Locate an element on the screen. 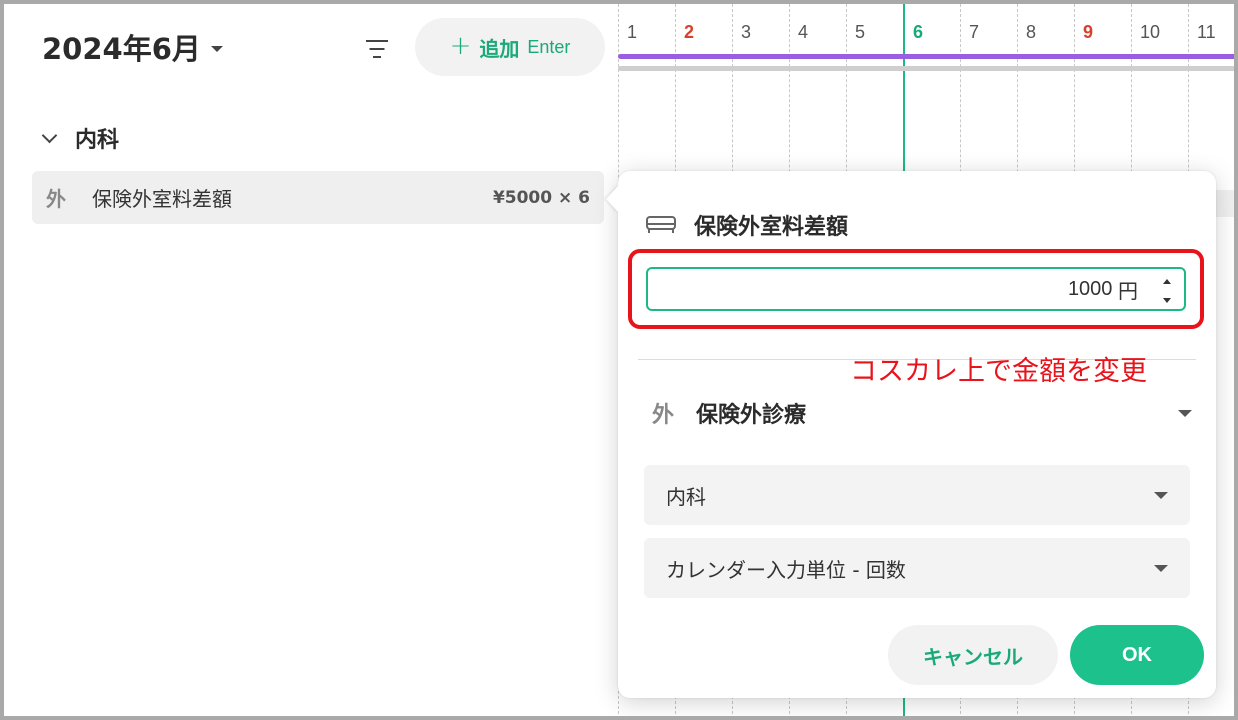  add-button-label: 追加 is located at coordinates (499, 48).